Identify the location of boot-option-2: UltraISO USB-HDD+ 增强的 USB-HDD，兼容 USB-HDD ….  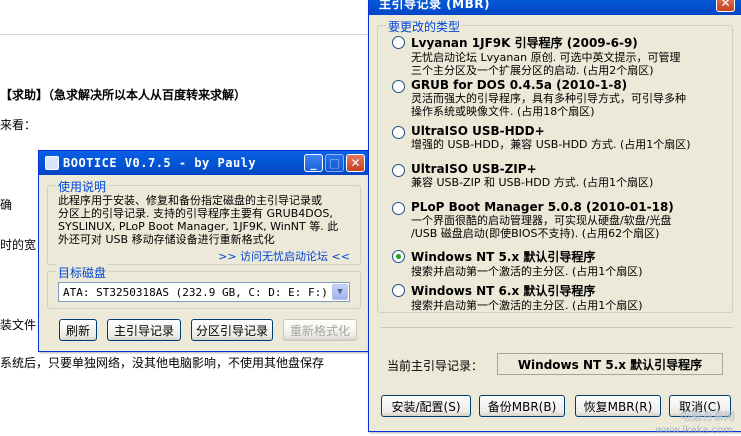
(541, 137).